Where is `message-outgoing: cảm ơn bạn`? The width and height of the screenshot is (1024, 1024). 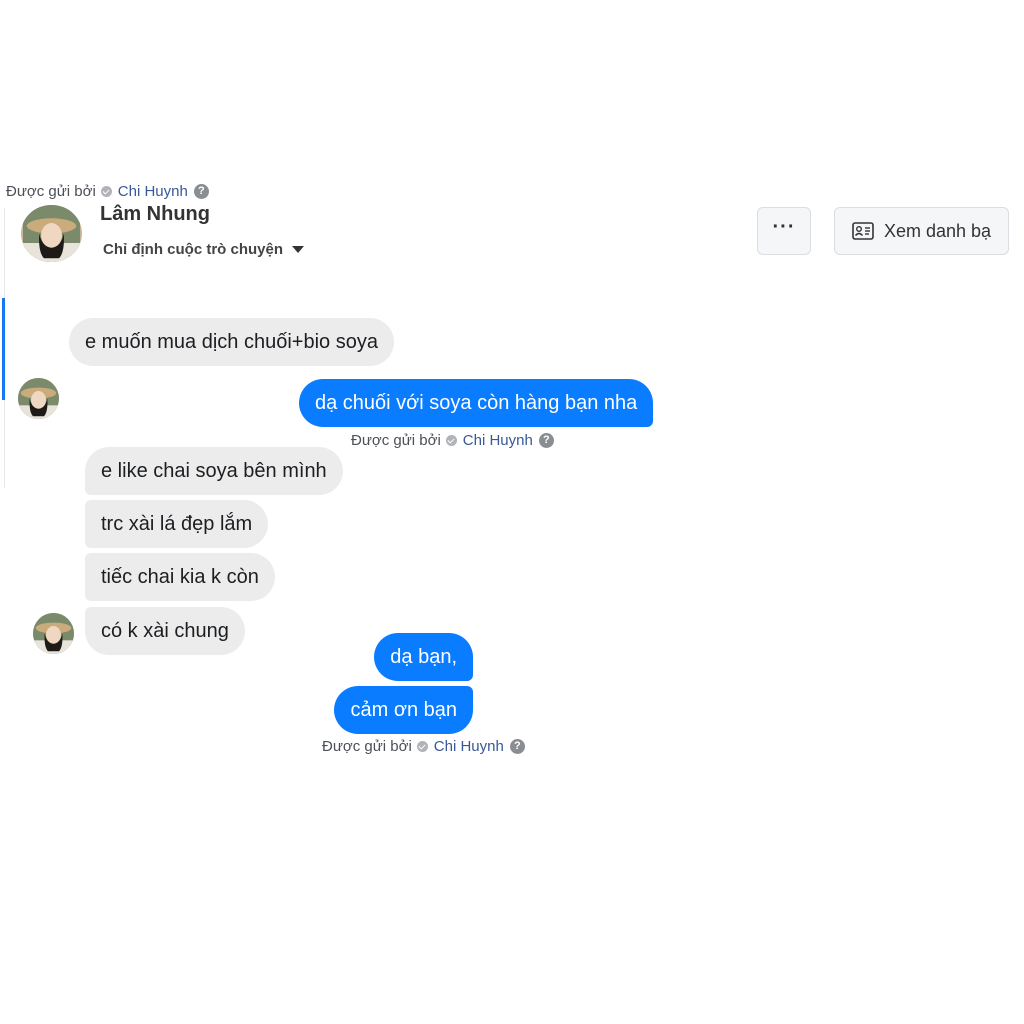 message-outgoing: cảm ơn bạn is located at coordinates (403, 710).